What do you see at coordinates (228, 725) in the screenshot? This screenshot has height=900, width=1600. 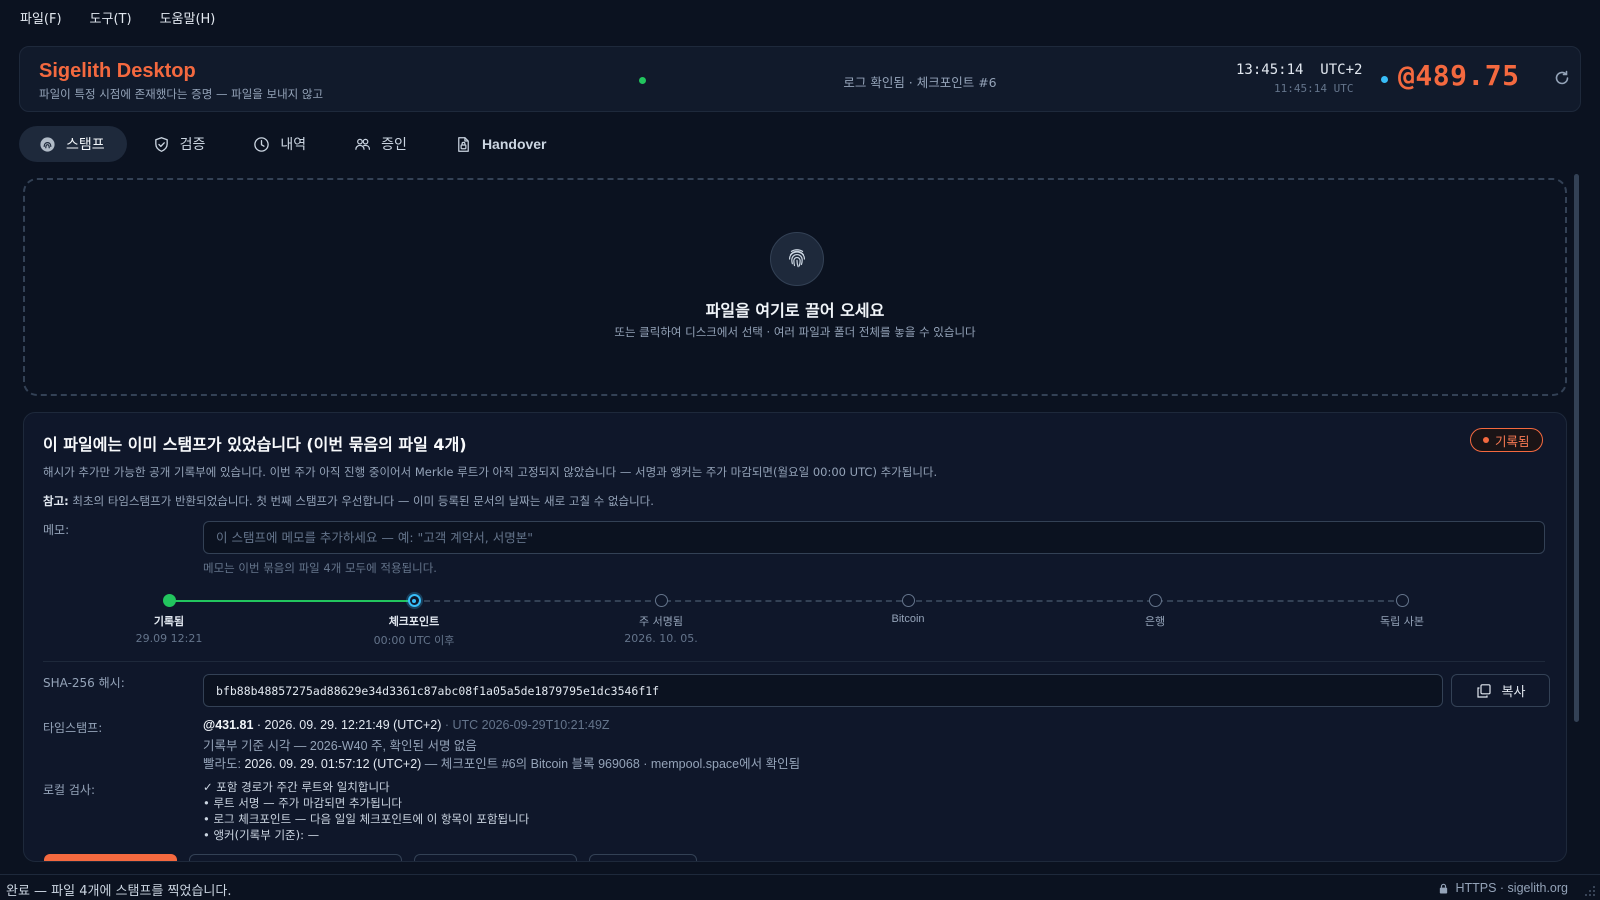 I see `timestamp-beat: @431.81` at bounding box center [228, 725].